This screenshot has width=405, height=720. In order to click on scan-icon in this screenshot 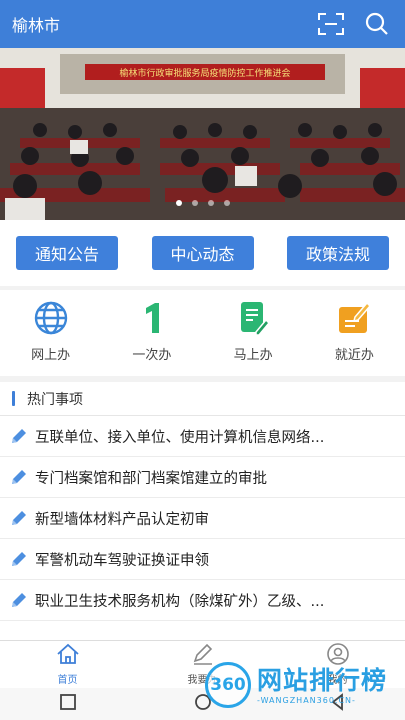, I will do `click(331, 24)`.